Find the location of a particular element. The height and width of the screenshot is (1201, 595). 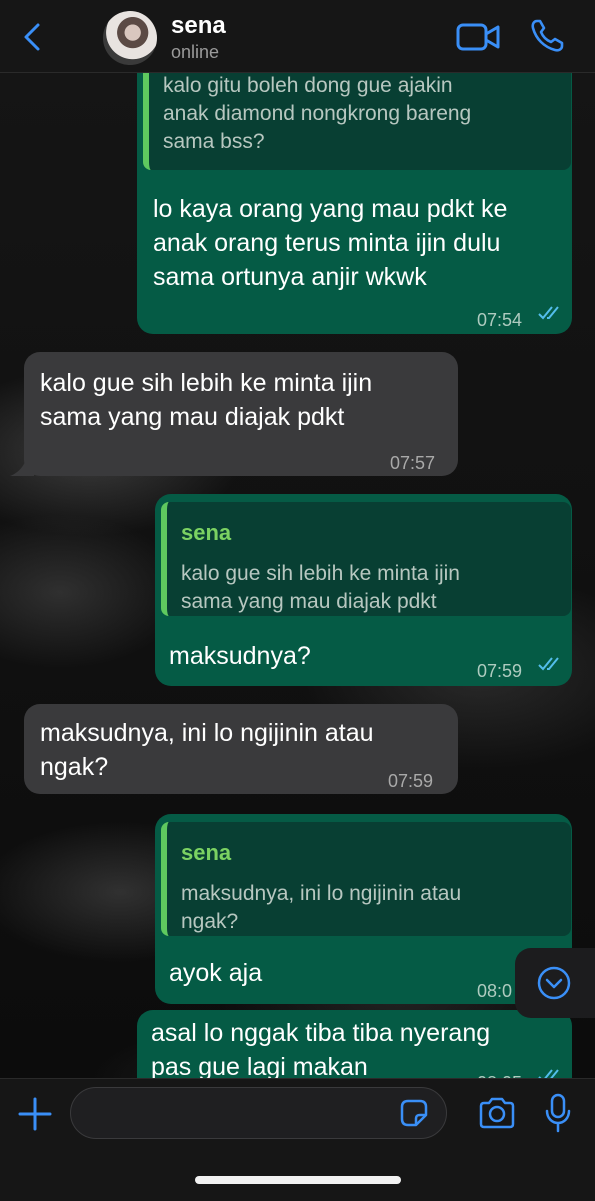

message-input is located at coordinates (258, 1113).